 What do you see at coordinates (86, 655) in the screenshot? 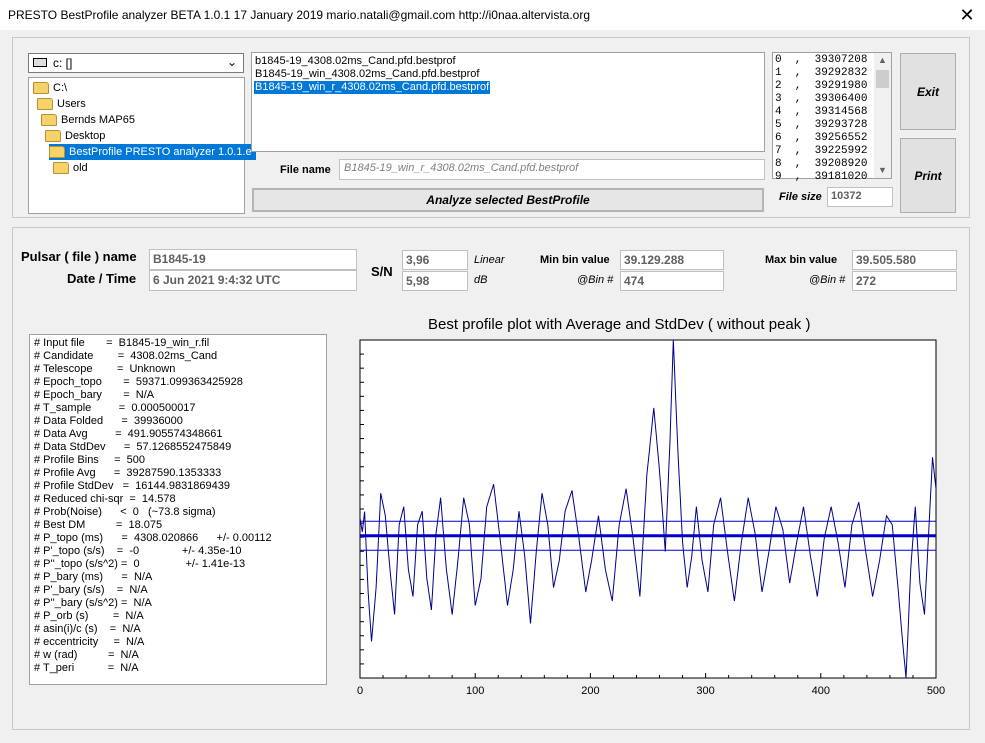
I see `header-line: # w (rad) = N/A` at bounding box center [86, 655].